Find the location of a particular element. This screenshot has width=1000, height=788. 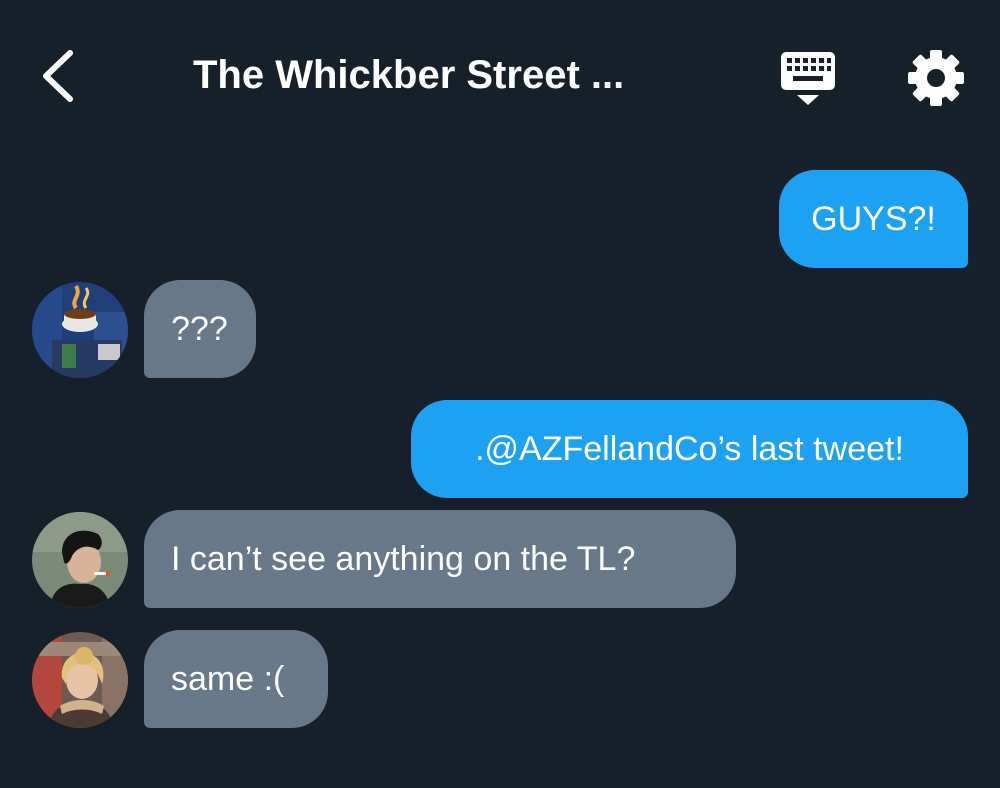

keyboard-toggle-button is located at coordinates (808, 78).